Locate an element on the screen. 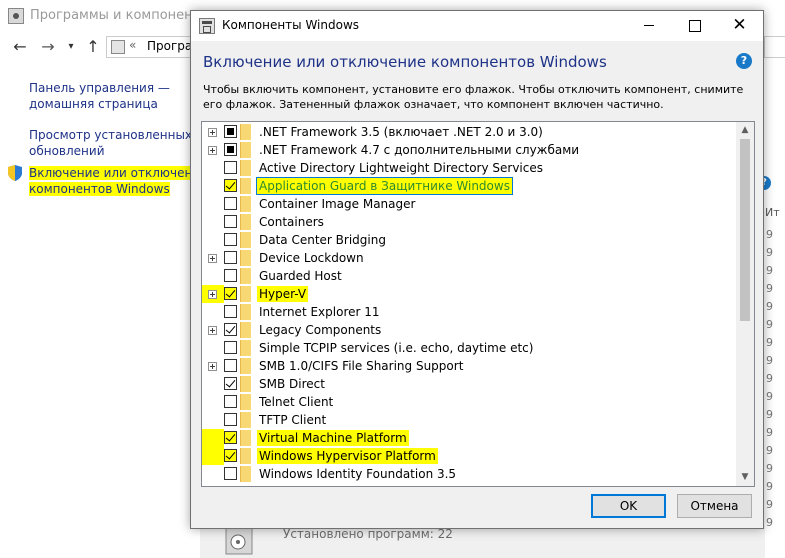 The width and height of the screenshot is (785, 558). feature-label: Container Image Manager is located at coordinates (337, 204).